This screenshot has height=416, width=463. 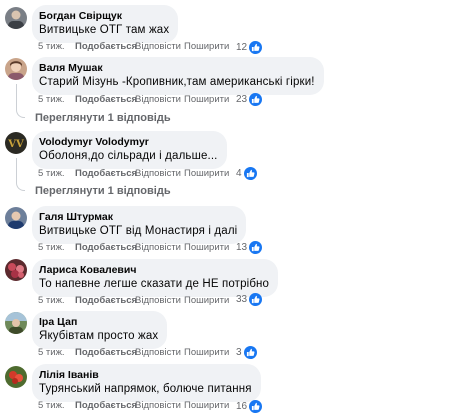 I want to click on comment-bubble: Іра Цап Якубівтам просто жах, so click(x=100, y=330).